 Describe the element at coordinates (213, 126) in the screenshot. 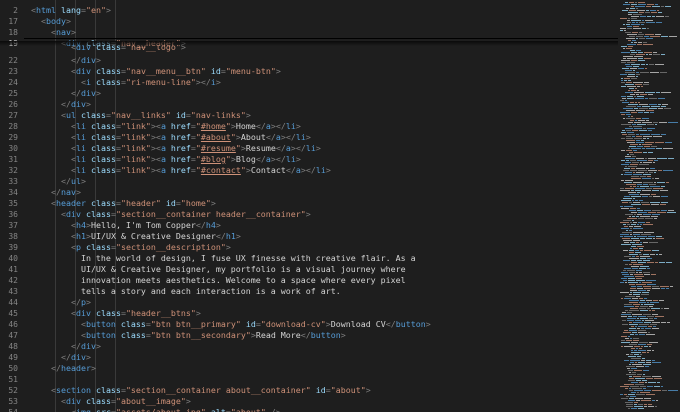

I see `code-token: #home` at that location.